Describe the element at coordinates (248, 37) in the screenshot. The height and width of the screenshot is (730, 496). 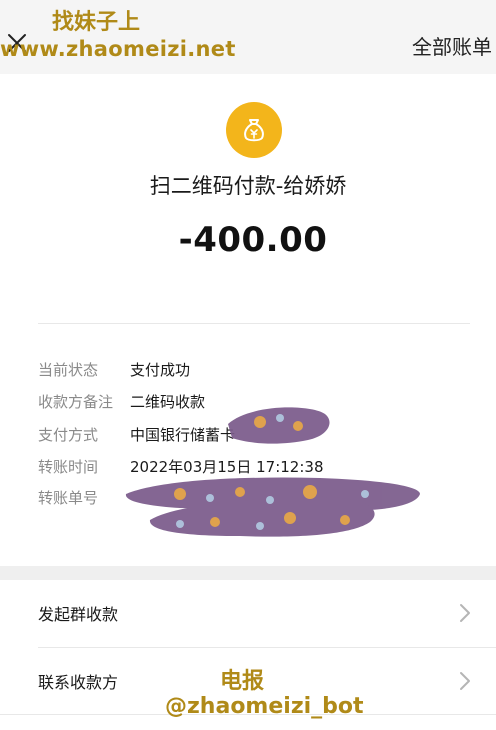
I see `top-bar: 全部账单 找妹子上 www.zhaomeizi.net` at that location.